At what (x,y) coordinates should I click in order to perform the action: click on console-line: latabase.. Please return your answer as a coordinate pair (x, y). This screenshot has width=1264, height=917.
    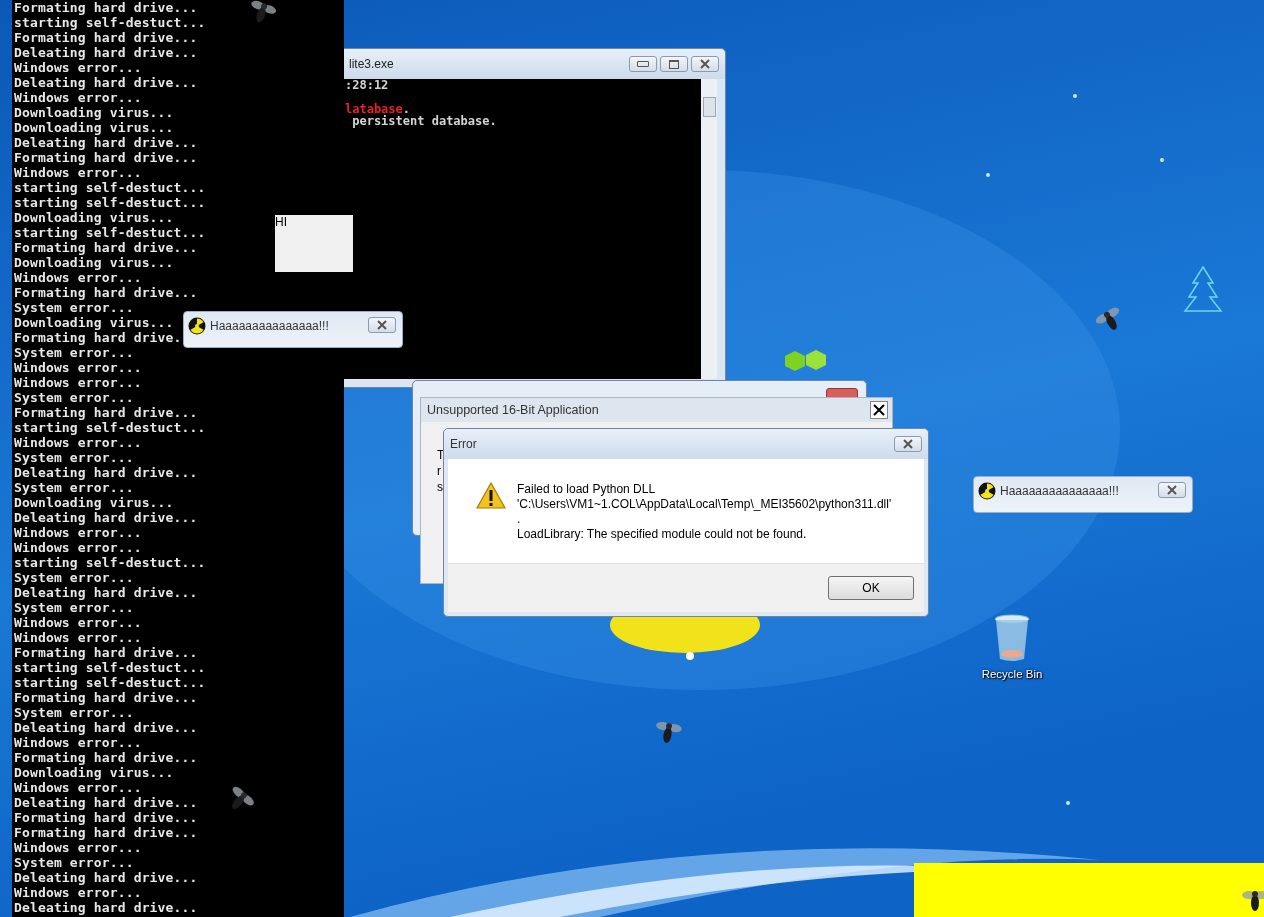
    Looking at the image, I should click on (378, 109).